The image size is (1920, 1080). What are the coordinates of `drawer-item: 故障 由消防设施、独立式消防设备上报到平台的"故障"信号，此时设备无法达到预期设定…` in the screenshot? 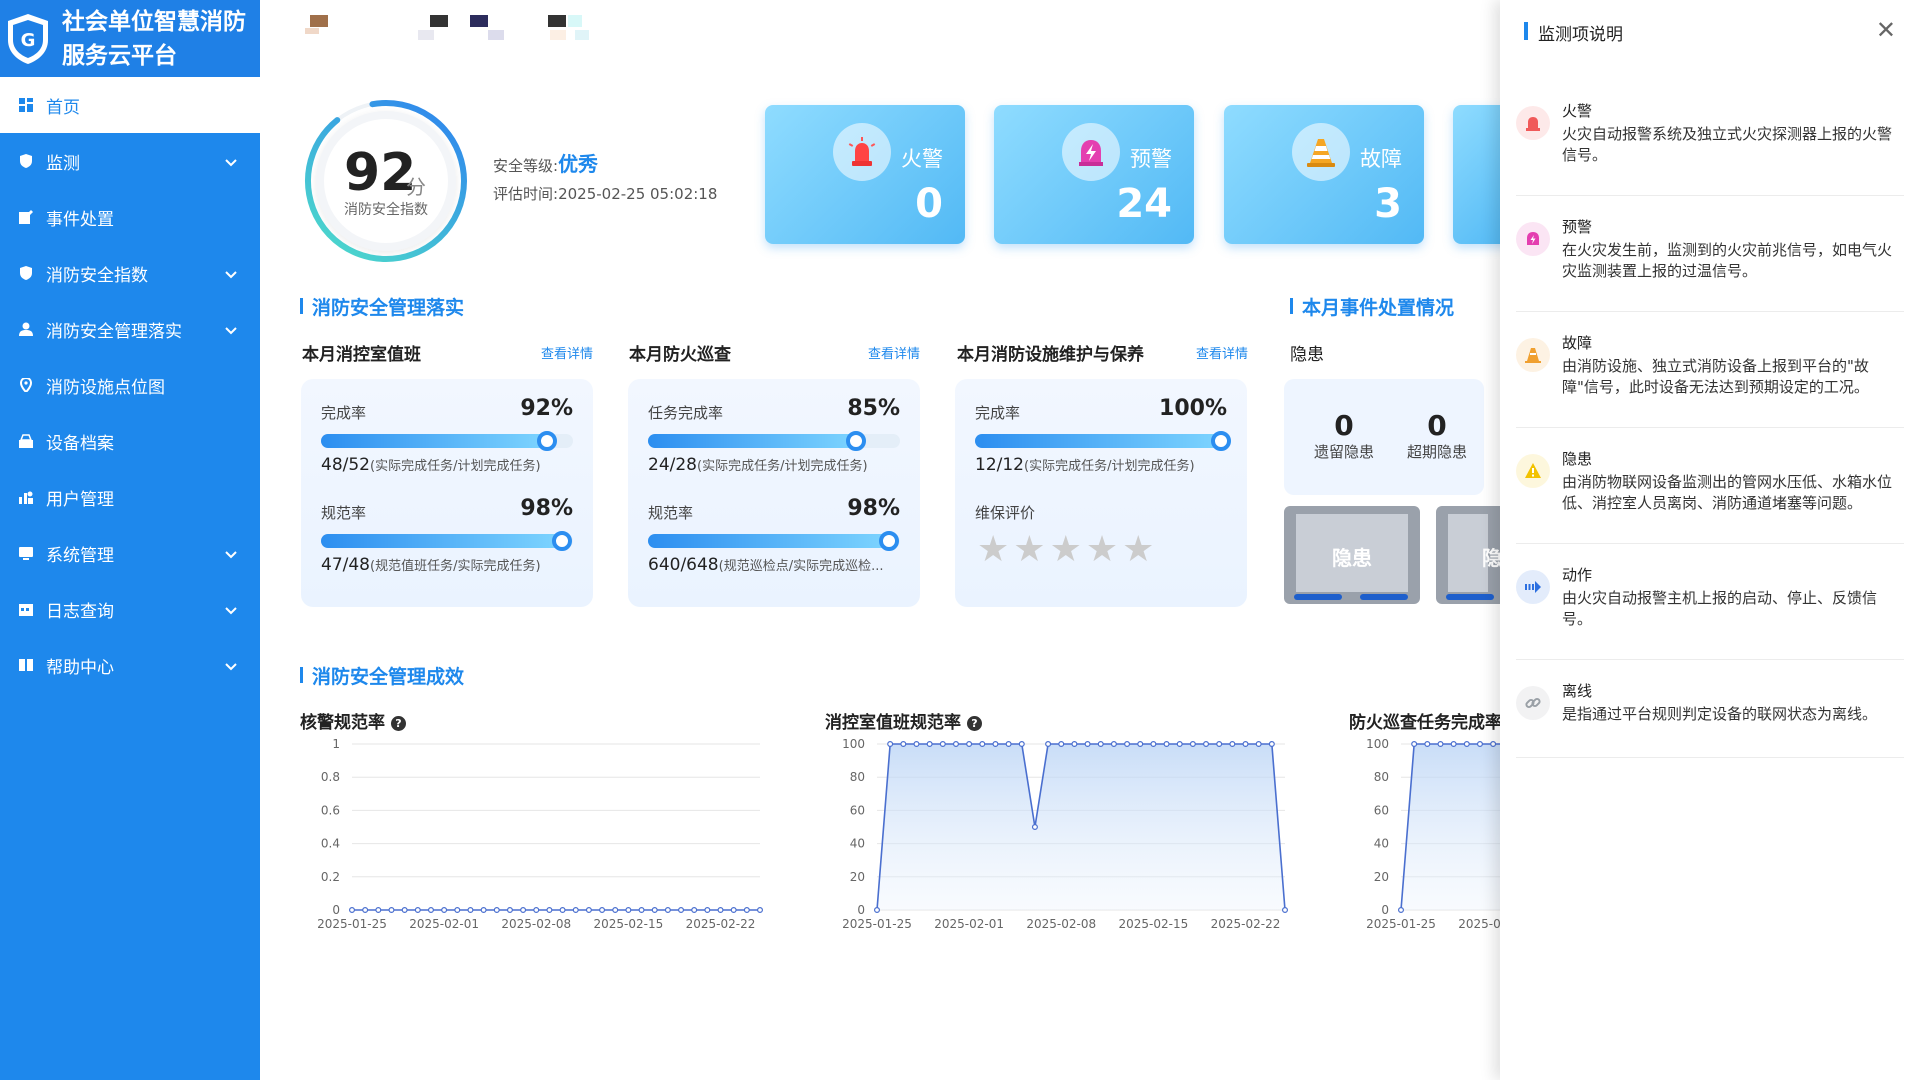 It's located at (1710, 380).